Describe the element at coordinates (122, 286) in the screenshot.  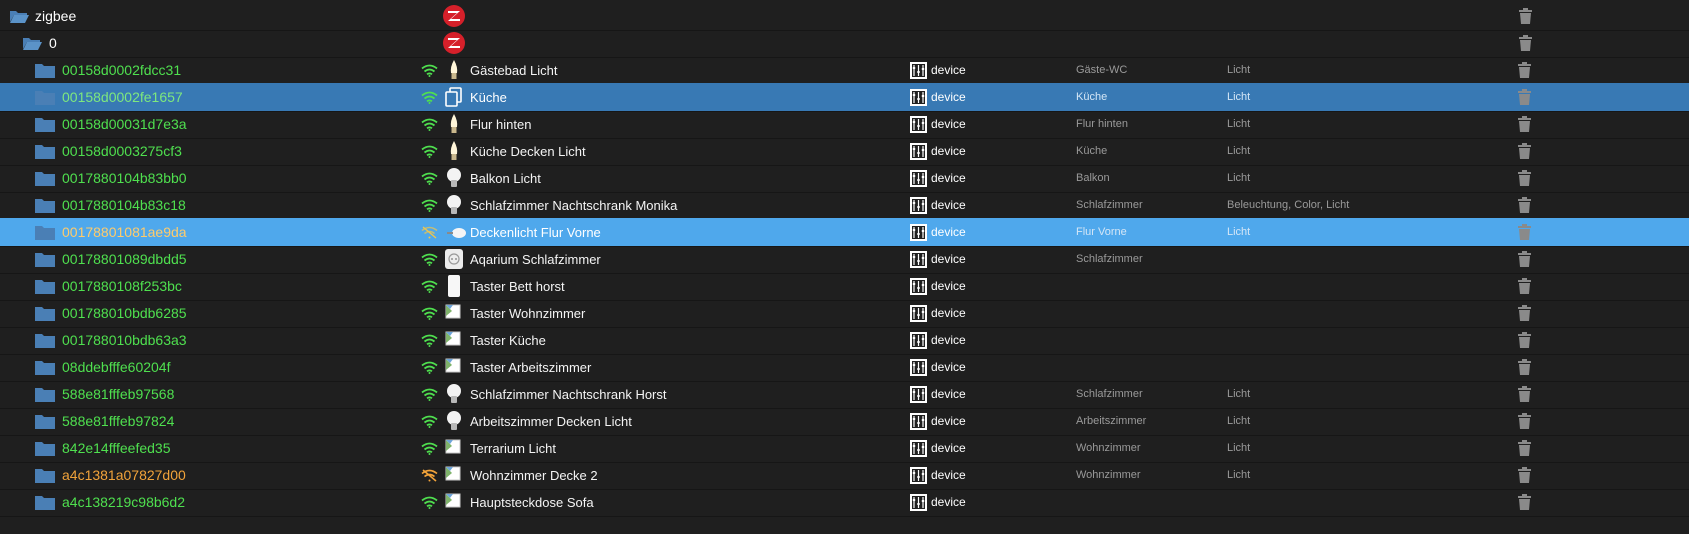
I see `device-id: 0017880108f253bc` at that location.